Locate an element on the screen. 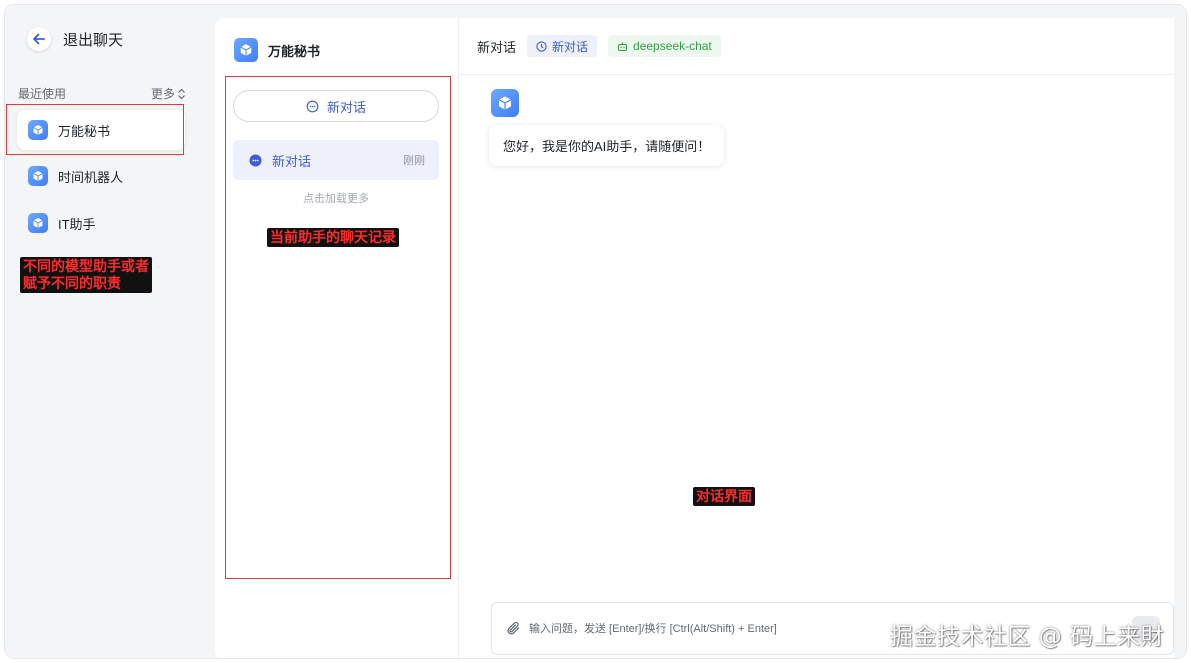 The width and height of the screenshot is (1191, 663). exit-chat-button: 退出聊天 is located at coordinates (75, 39).